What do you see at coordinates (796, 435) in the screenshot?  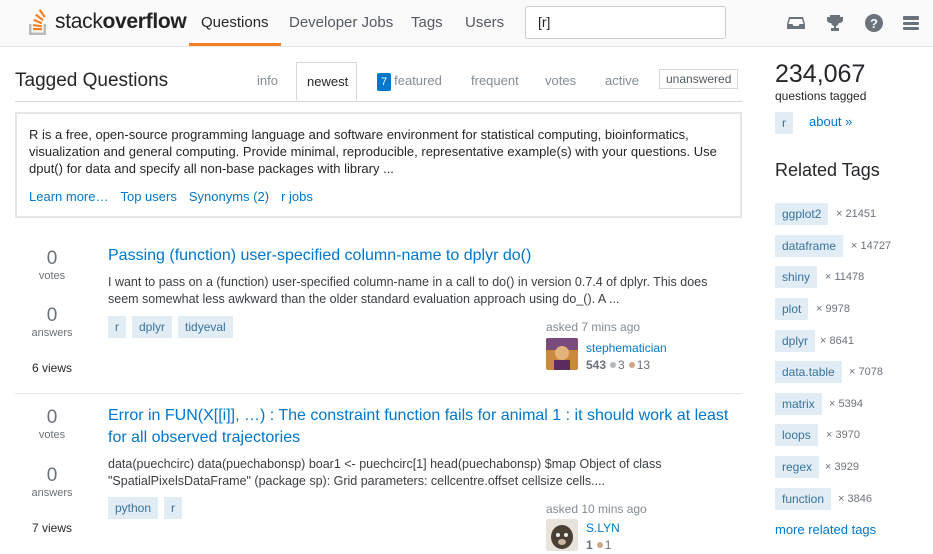 I see `related-tag: loops` at bounding box center [796, 435].